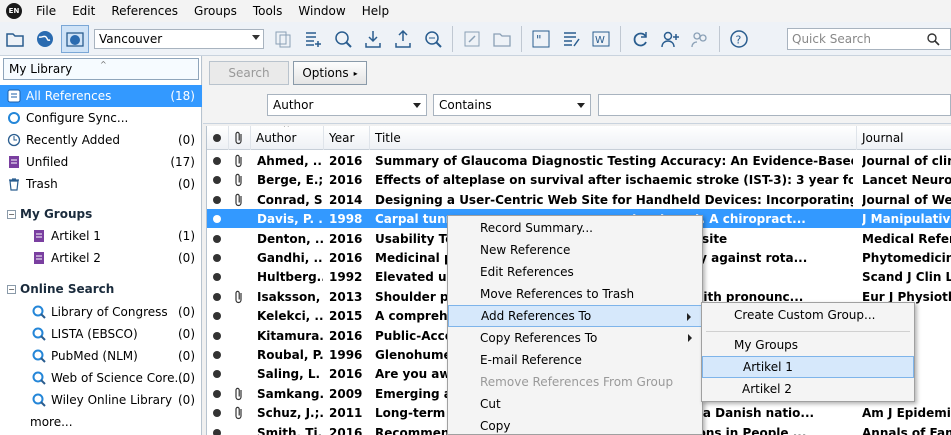 The width and height of the screenshot is (951, 435). I want to click on group-artikel-1: Artikel 1 (1), so click(101, 236).